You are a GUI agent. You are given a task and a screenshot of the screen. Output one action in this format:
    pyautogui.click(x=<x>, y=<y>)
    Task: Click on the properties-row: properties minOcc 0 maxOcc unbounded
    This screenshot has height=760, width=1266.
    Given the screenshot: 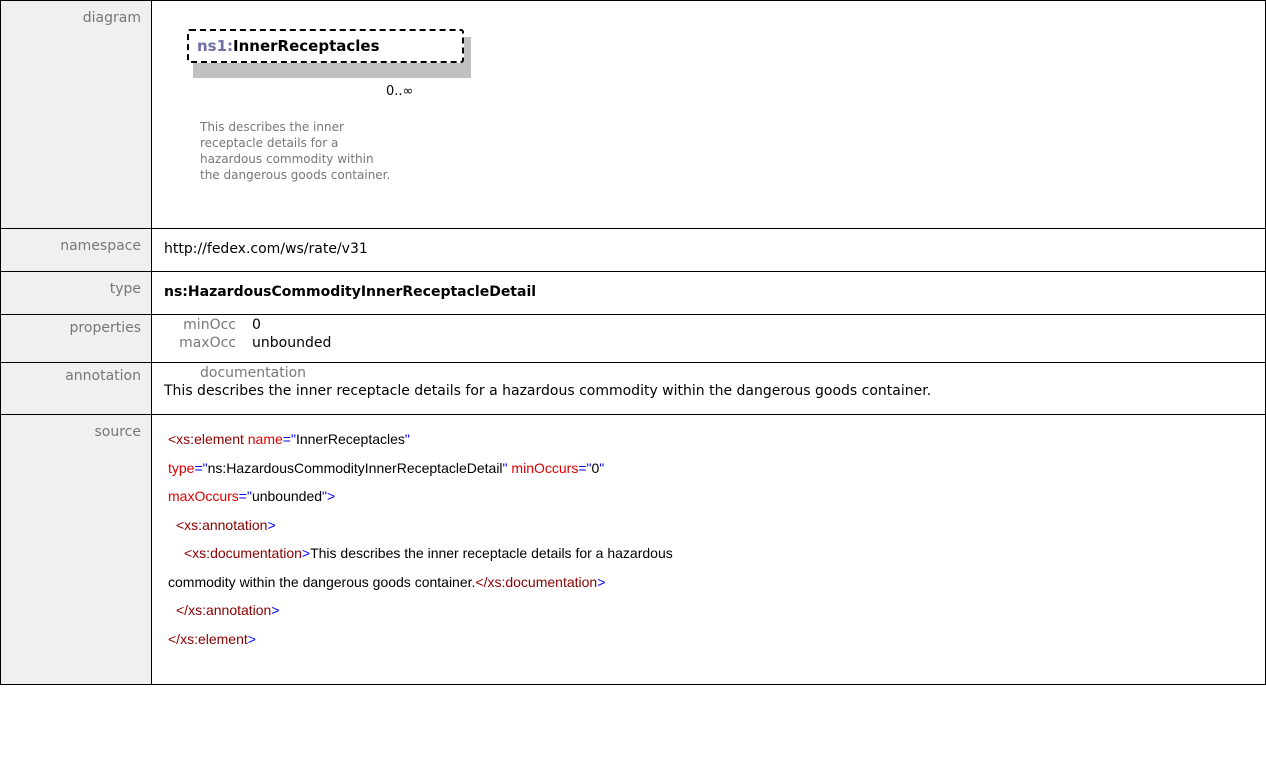 What is the action you would take?
    pyautogui.click(x=633, y=338)
    